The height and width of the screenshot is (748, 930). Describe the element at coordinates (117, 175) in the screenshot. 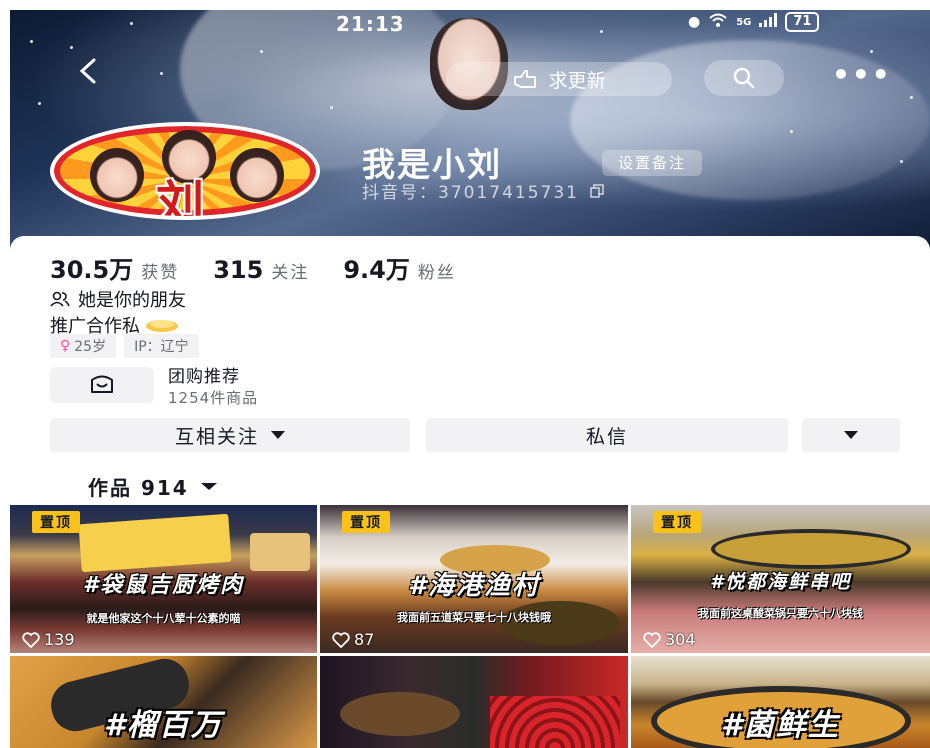

I see `avatar-face-left` at that location.